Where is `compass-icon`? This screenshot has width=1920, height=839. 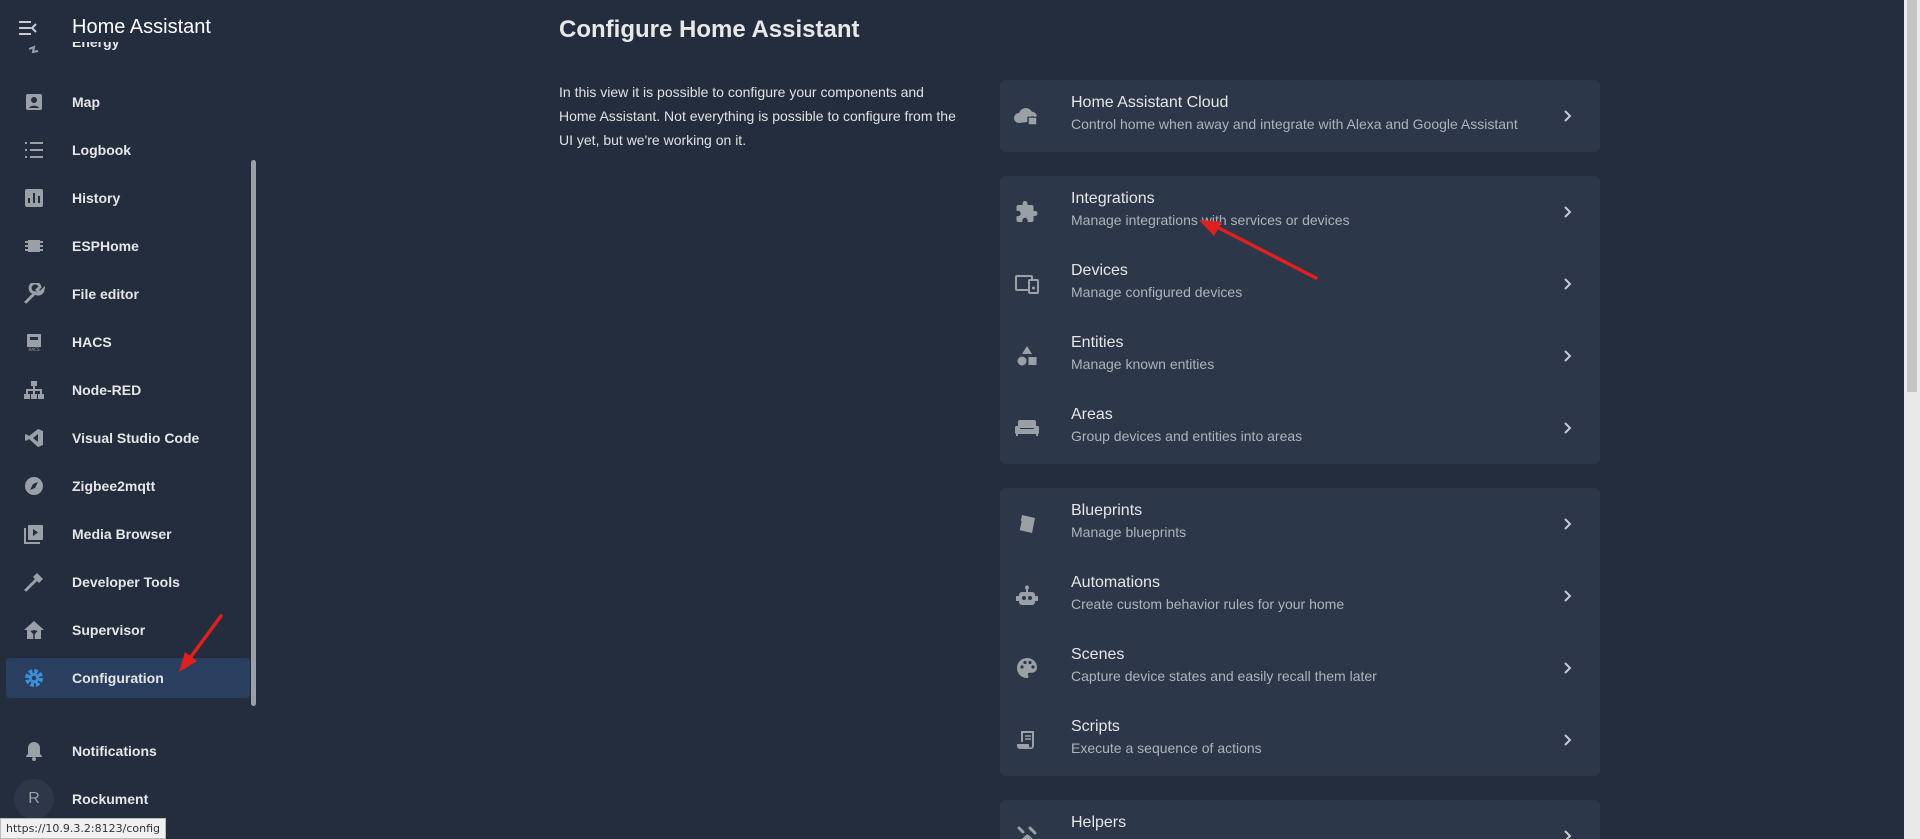
compass-icon is located at coordinates (34, 486).